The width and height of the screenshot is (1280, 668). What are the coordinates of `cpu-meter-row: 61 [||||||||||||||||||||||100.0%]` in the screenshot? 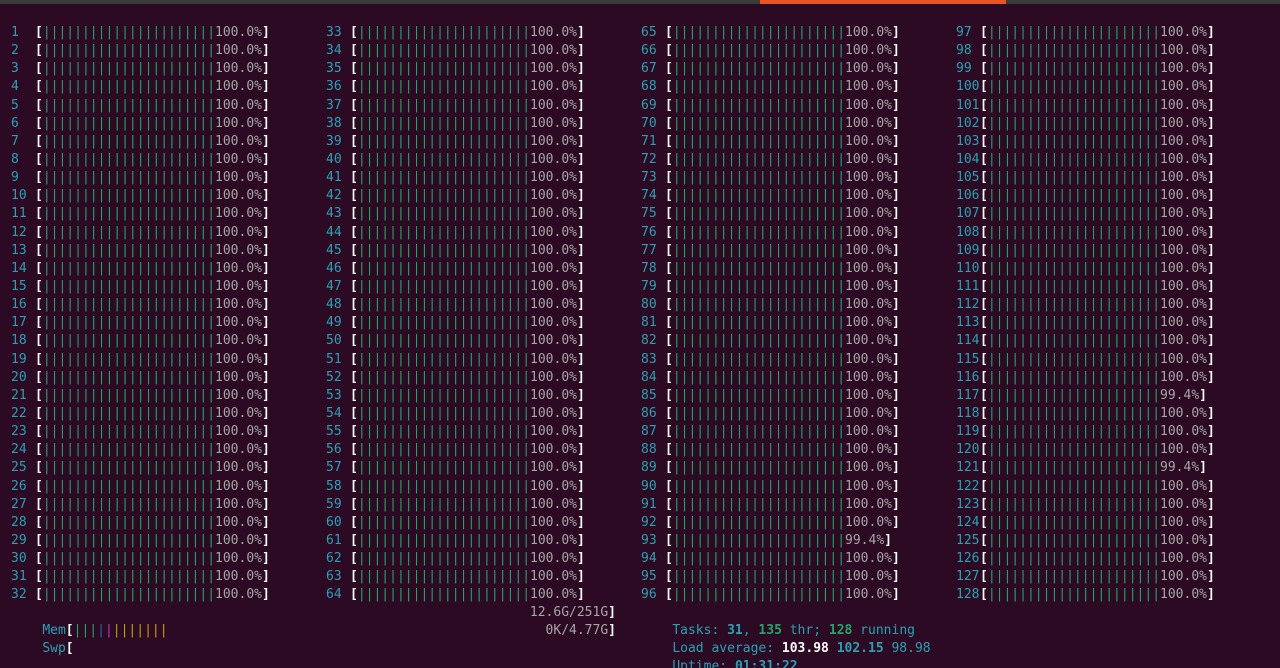 It's located at (476, 541).